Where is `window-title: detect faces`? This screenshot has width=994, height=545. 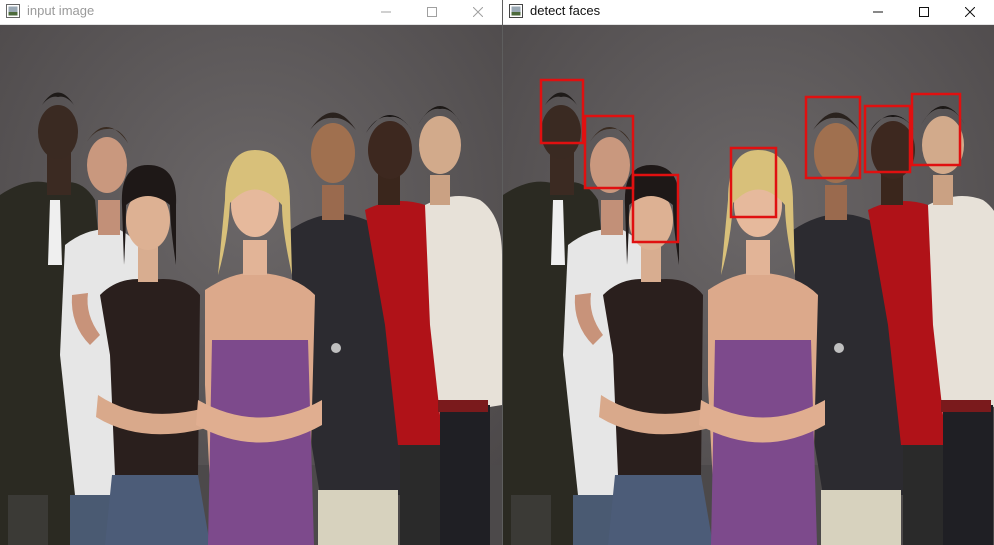 window-title: detect faces is located at coordinates (565, 10).